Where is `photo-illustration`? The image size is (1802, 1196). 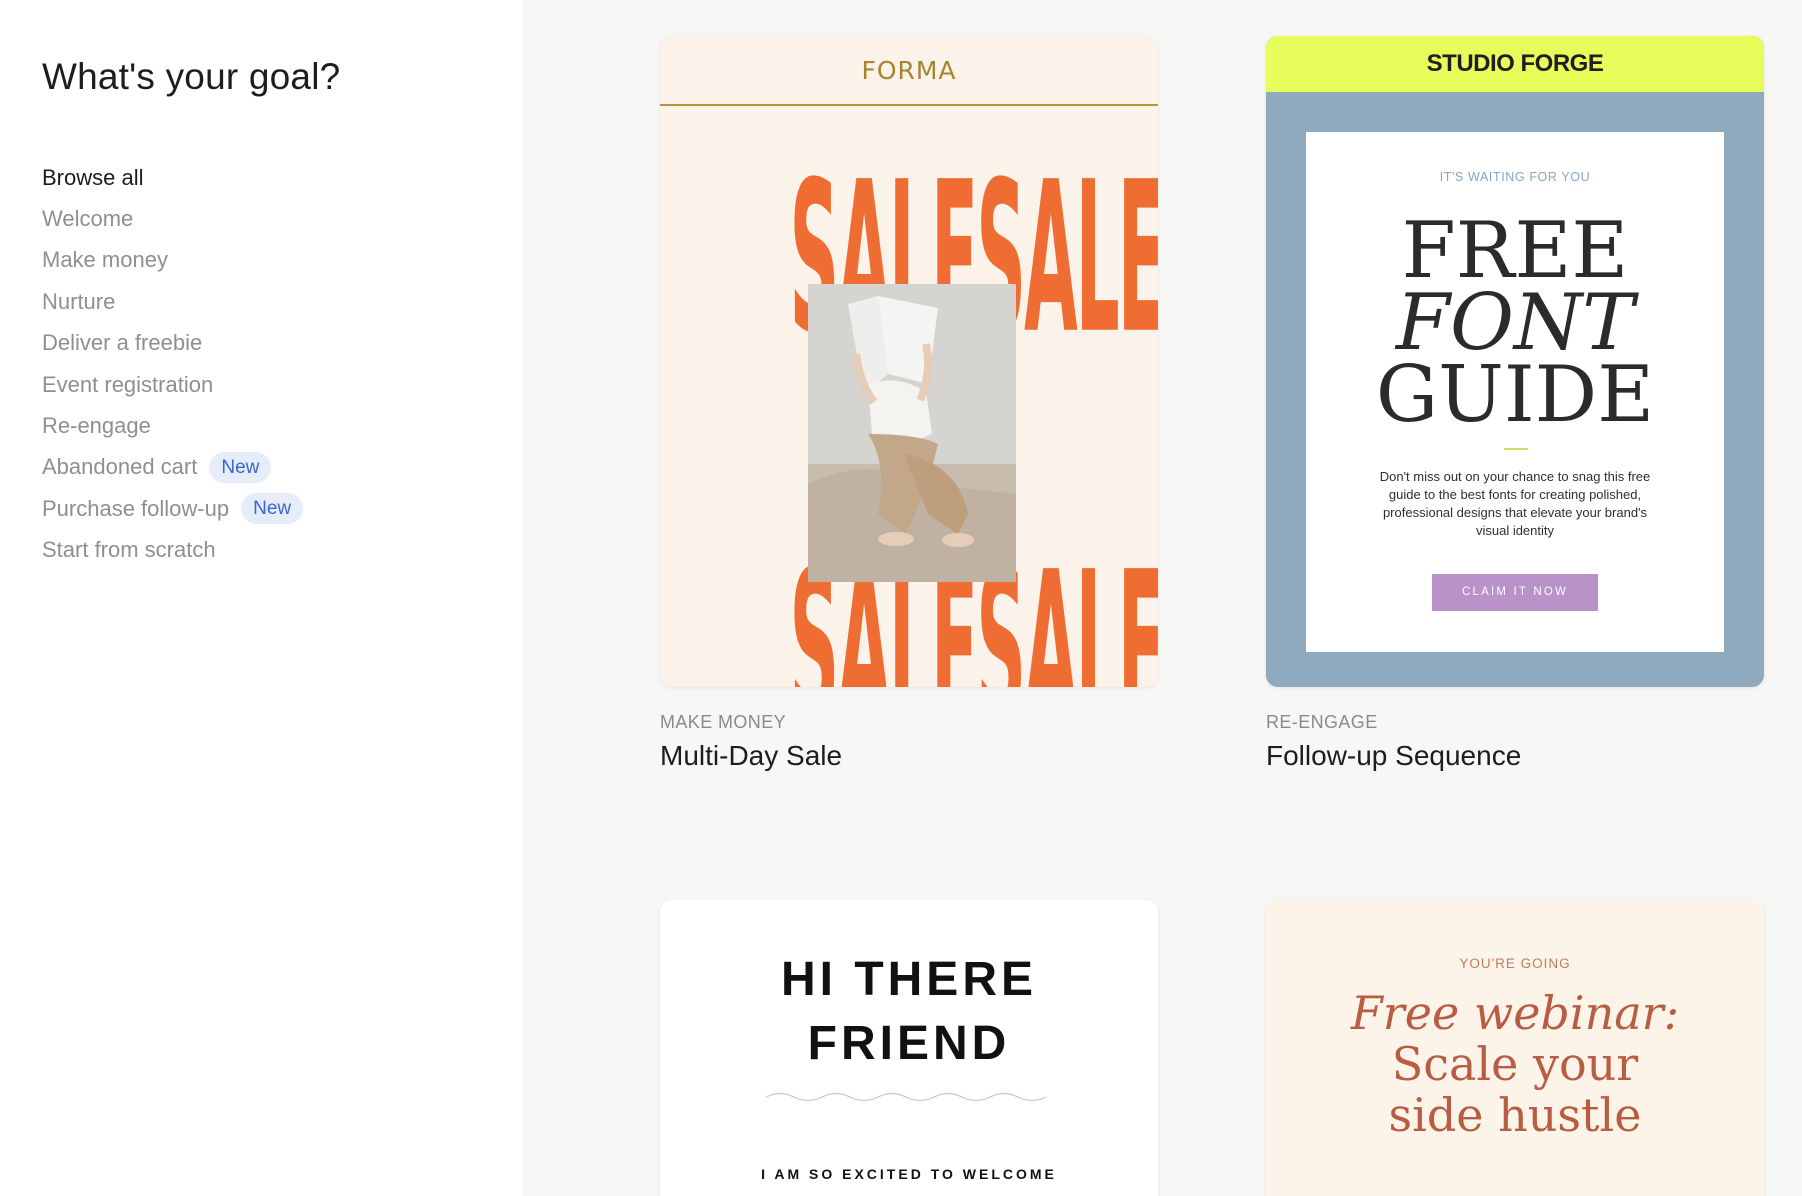
photo-illustration is located at coordinates (912, 433).